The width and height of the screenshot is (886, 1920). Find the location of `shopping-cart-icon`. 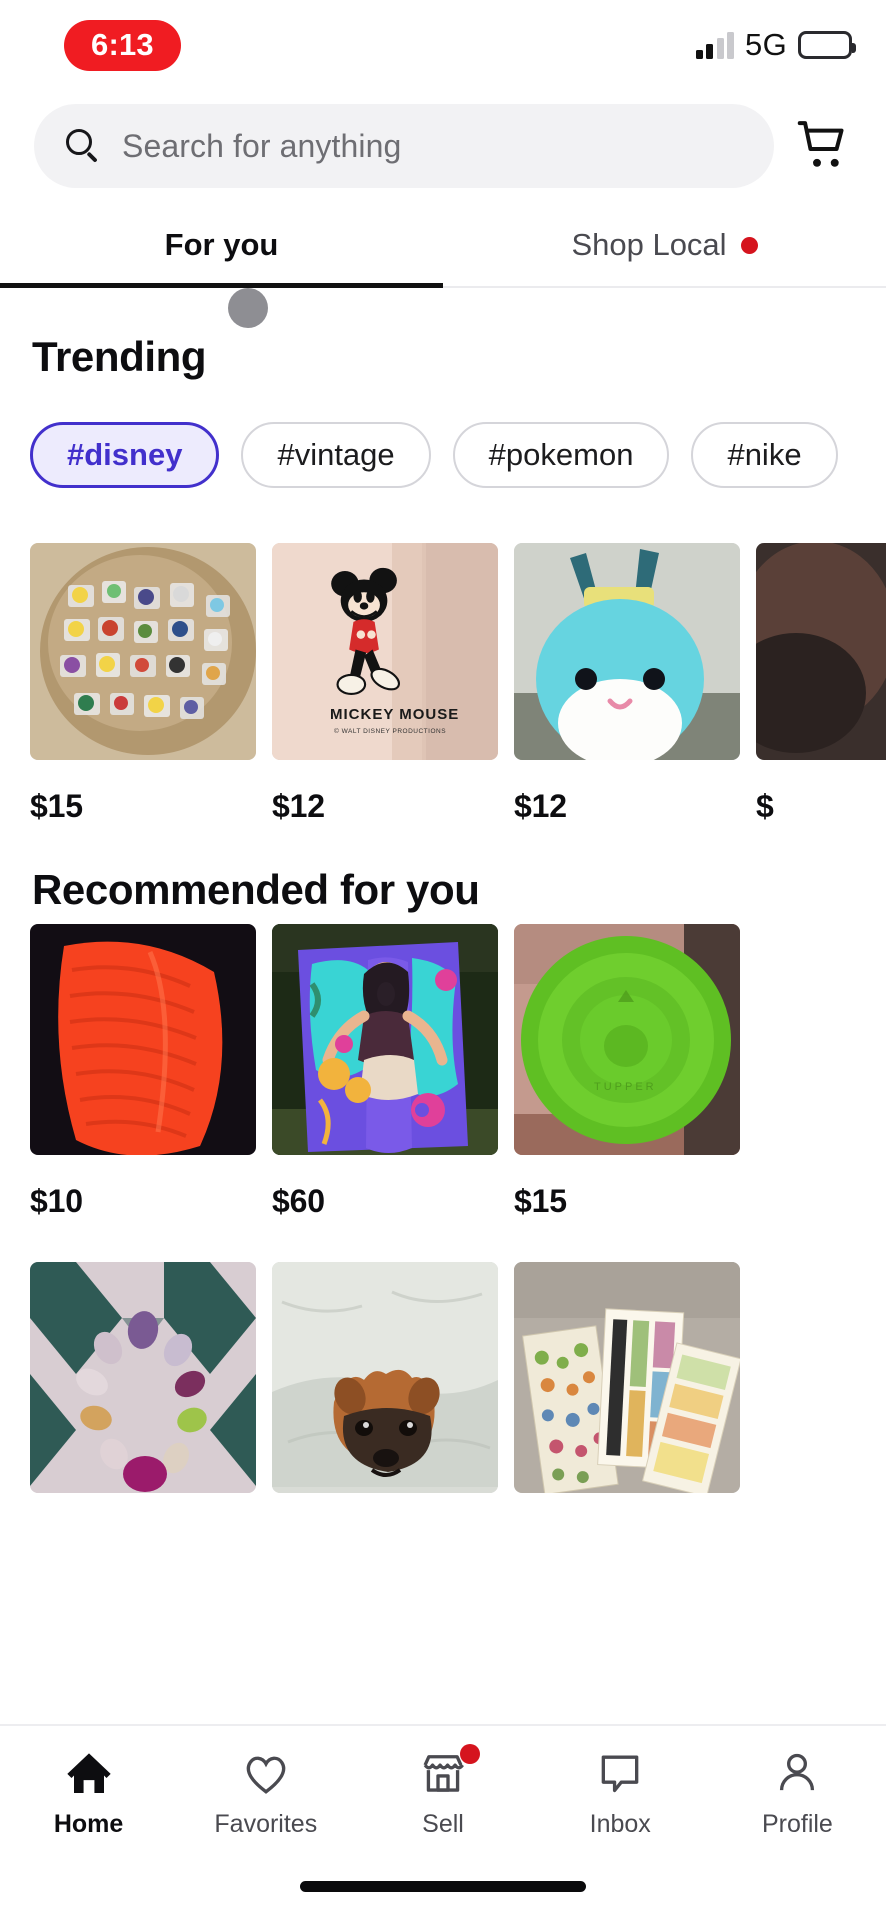

shopping-cart-icon is located at coordinates (824, 146).